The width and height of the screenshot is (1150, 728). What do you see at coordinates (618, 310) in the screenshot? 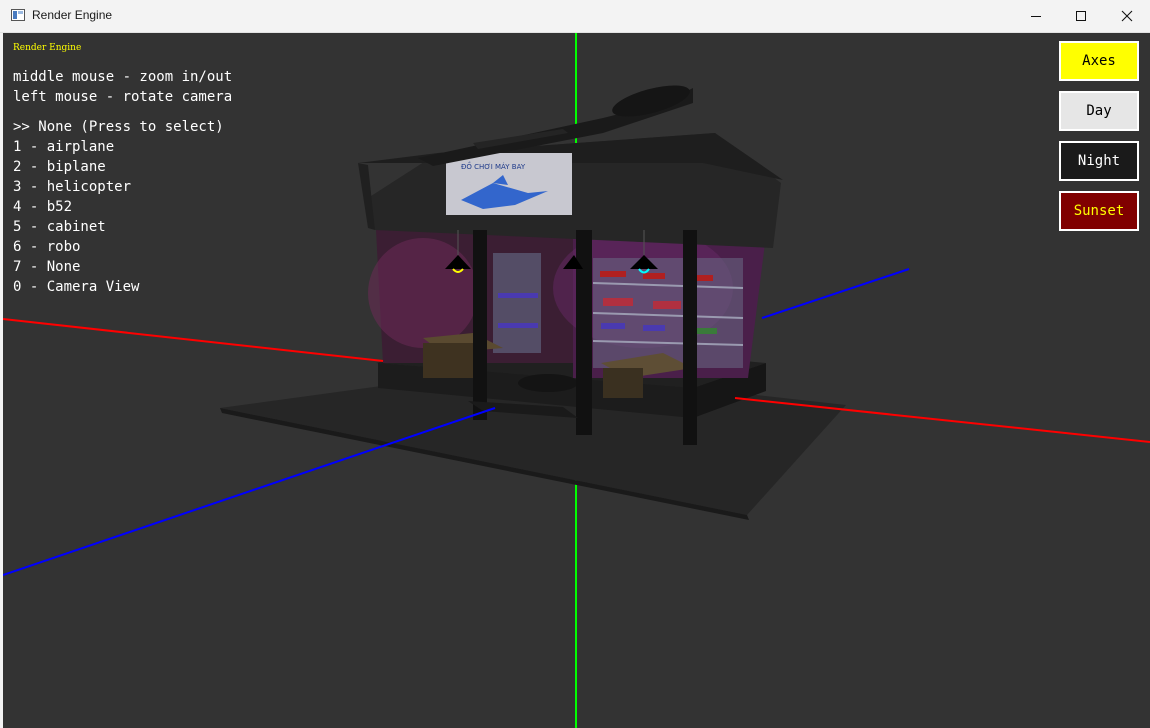
I see `toy-shelves` at bounding box center [618, 310].